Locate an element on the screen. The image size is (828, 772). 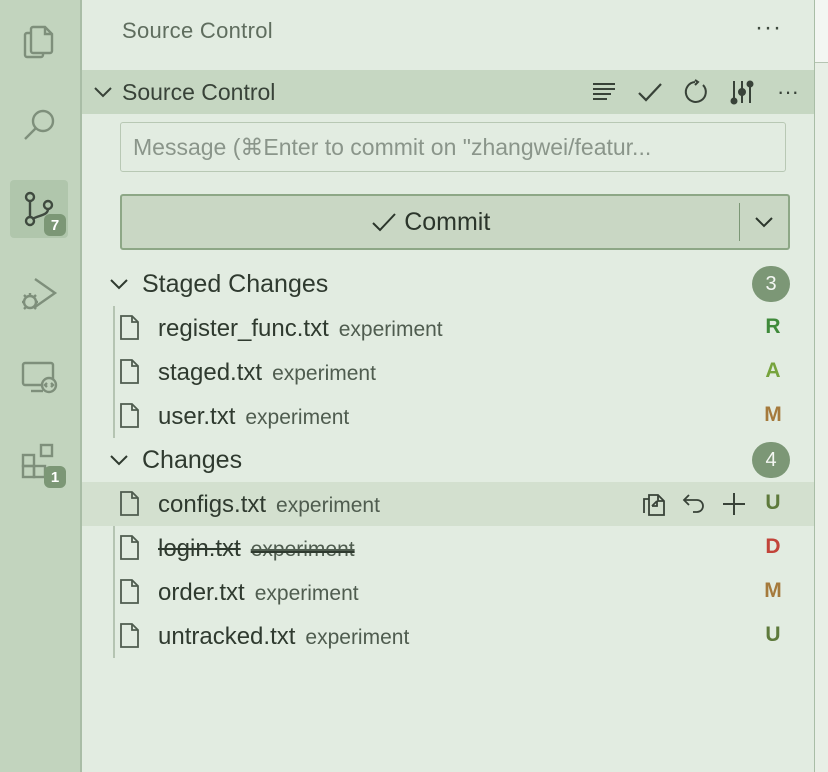
commit-check-icon is located at coordinates (650, 92).